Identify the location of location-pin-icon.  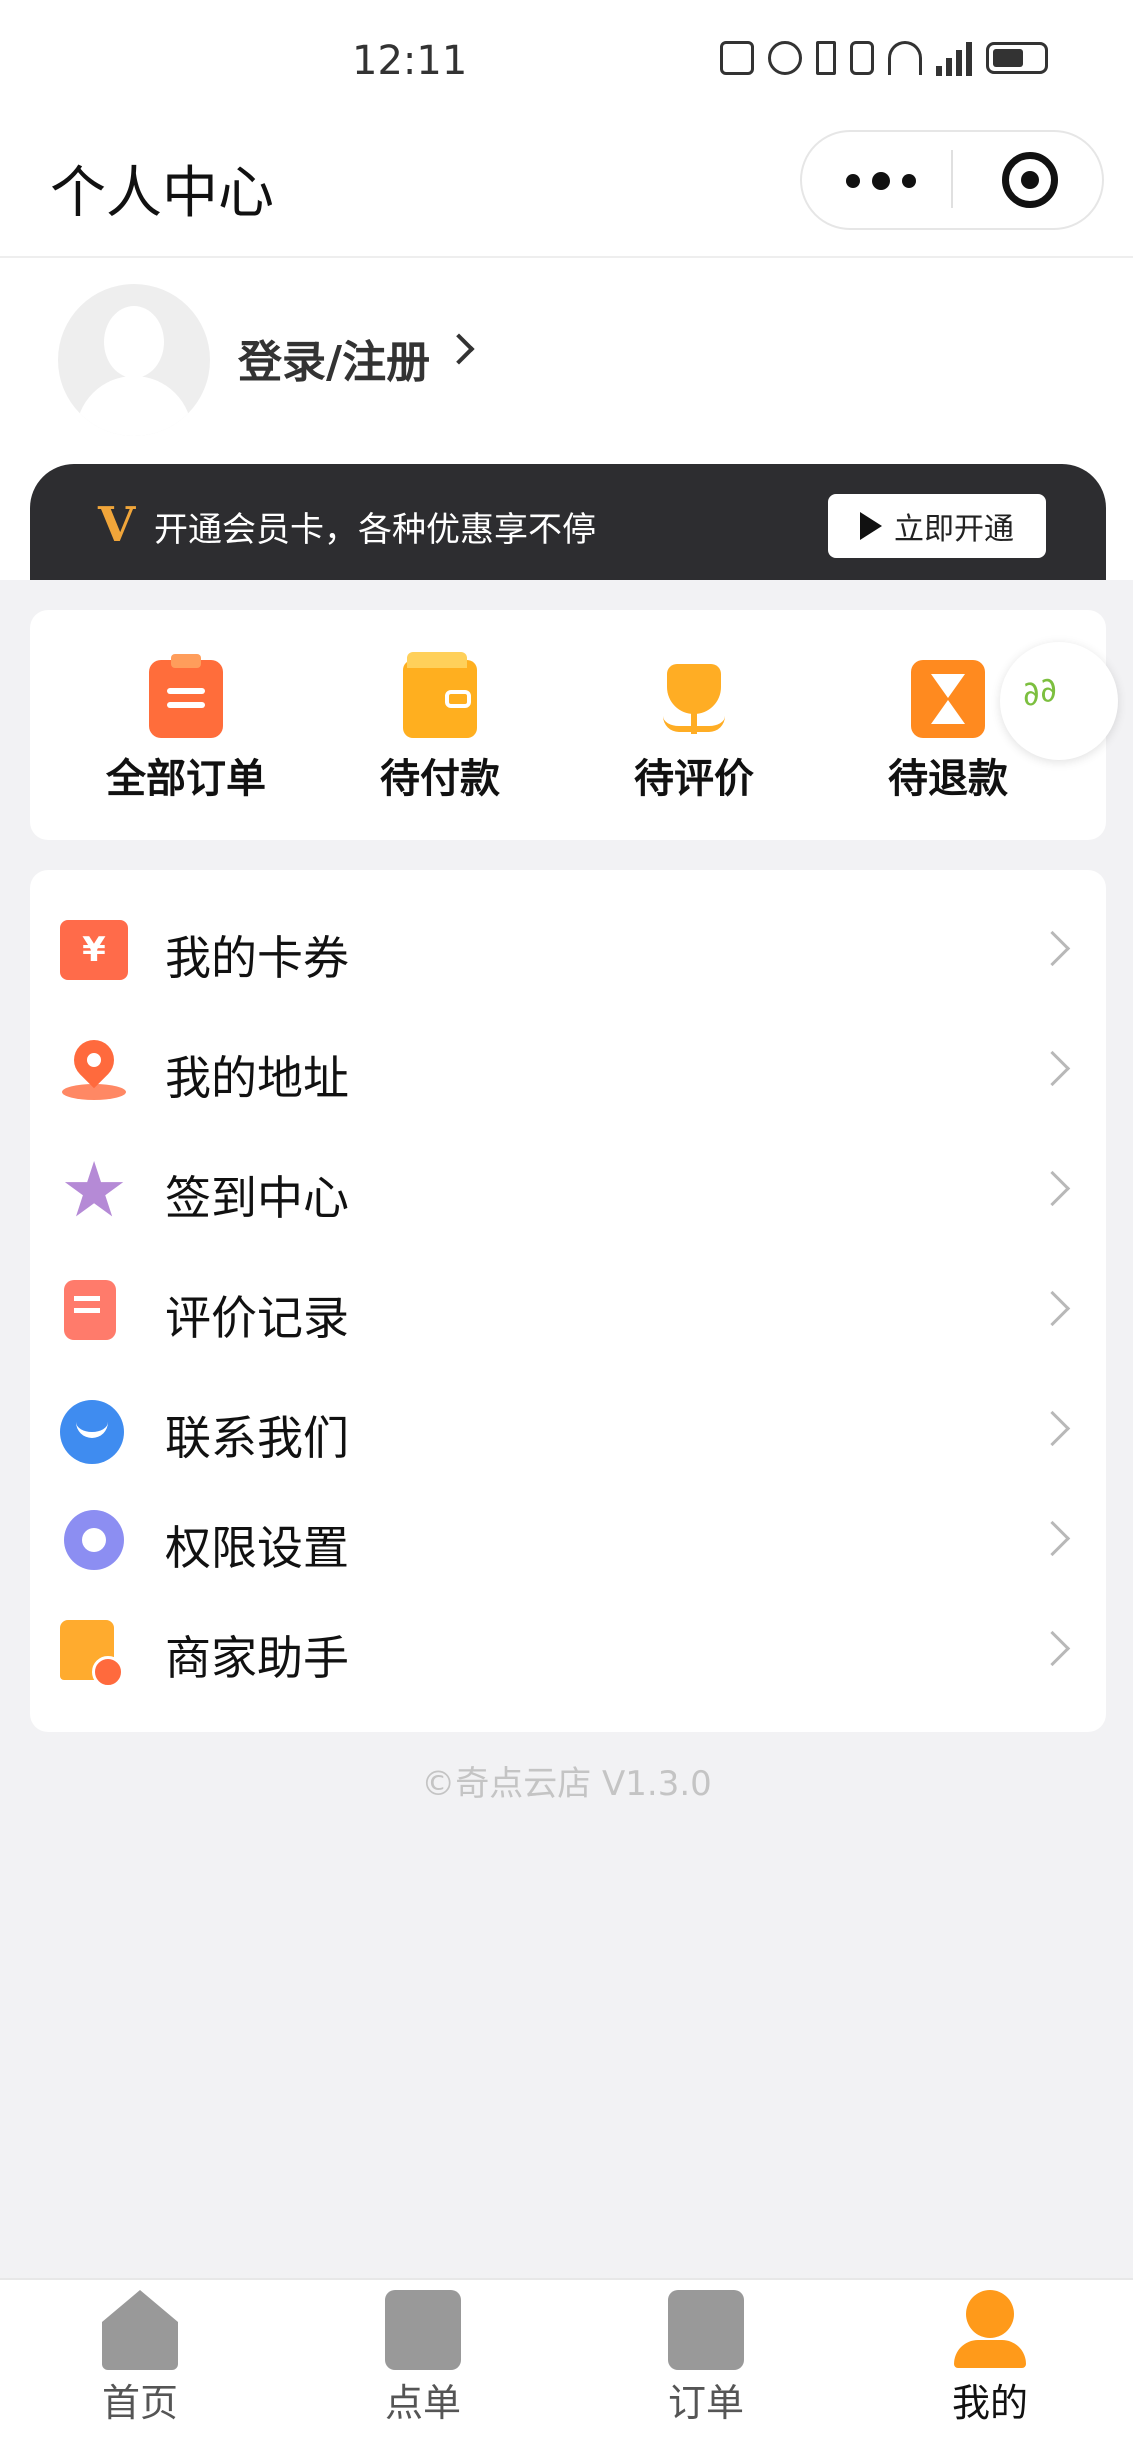
(94, 1065).